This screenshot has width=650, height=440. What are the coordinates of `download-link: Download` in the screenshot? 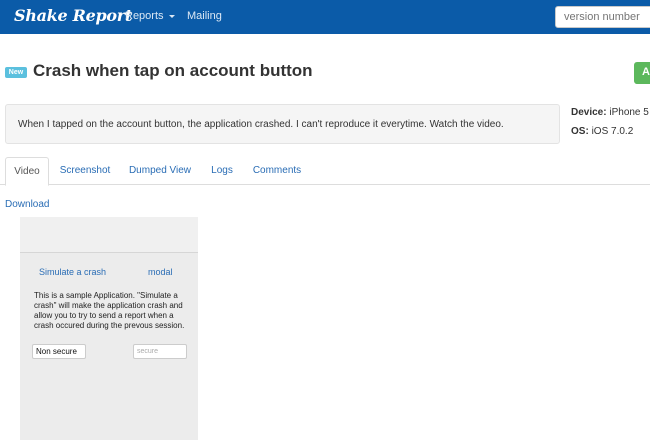 It's located at (27, 204).